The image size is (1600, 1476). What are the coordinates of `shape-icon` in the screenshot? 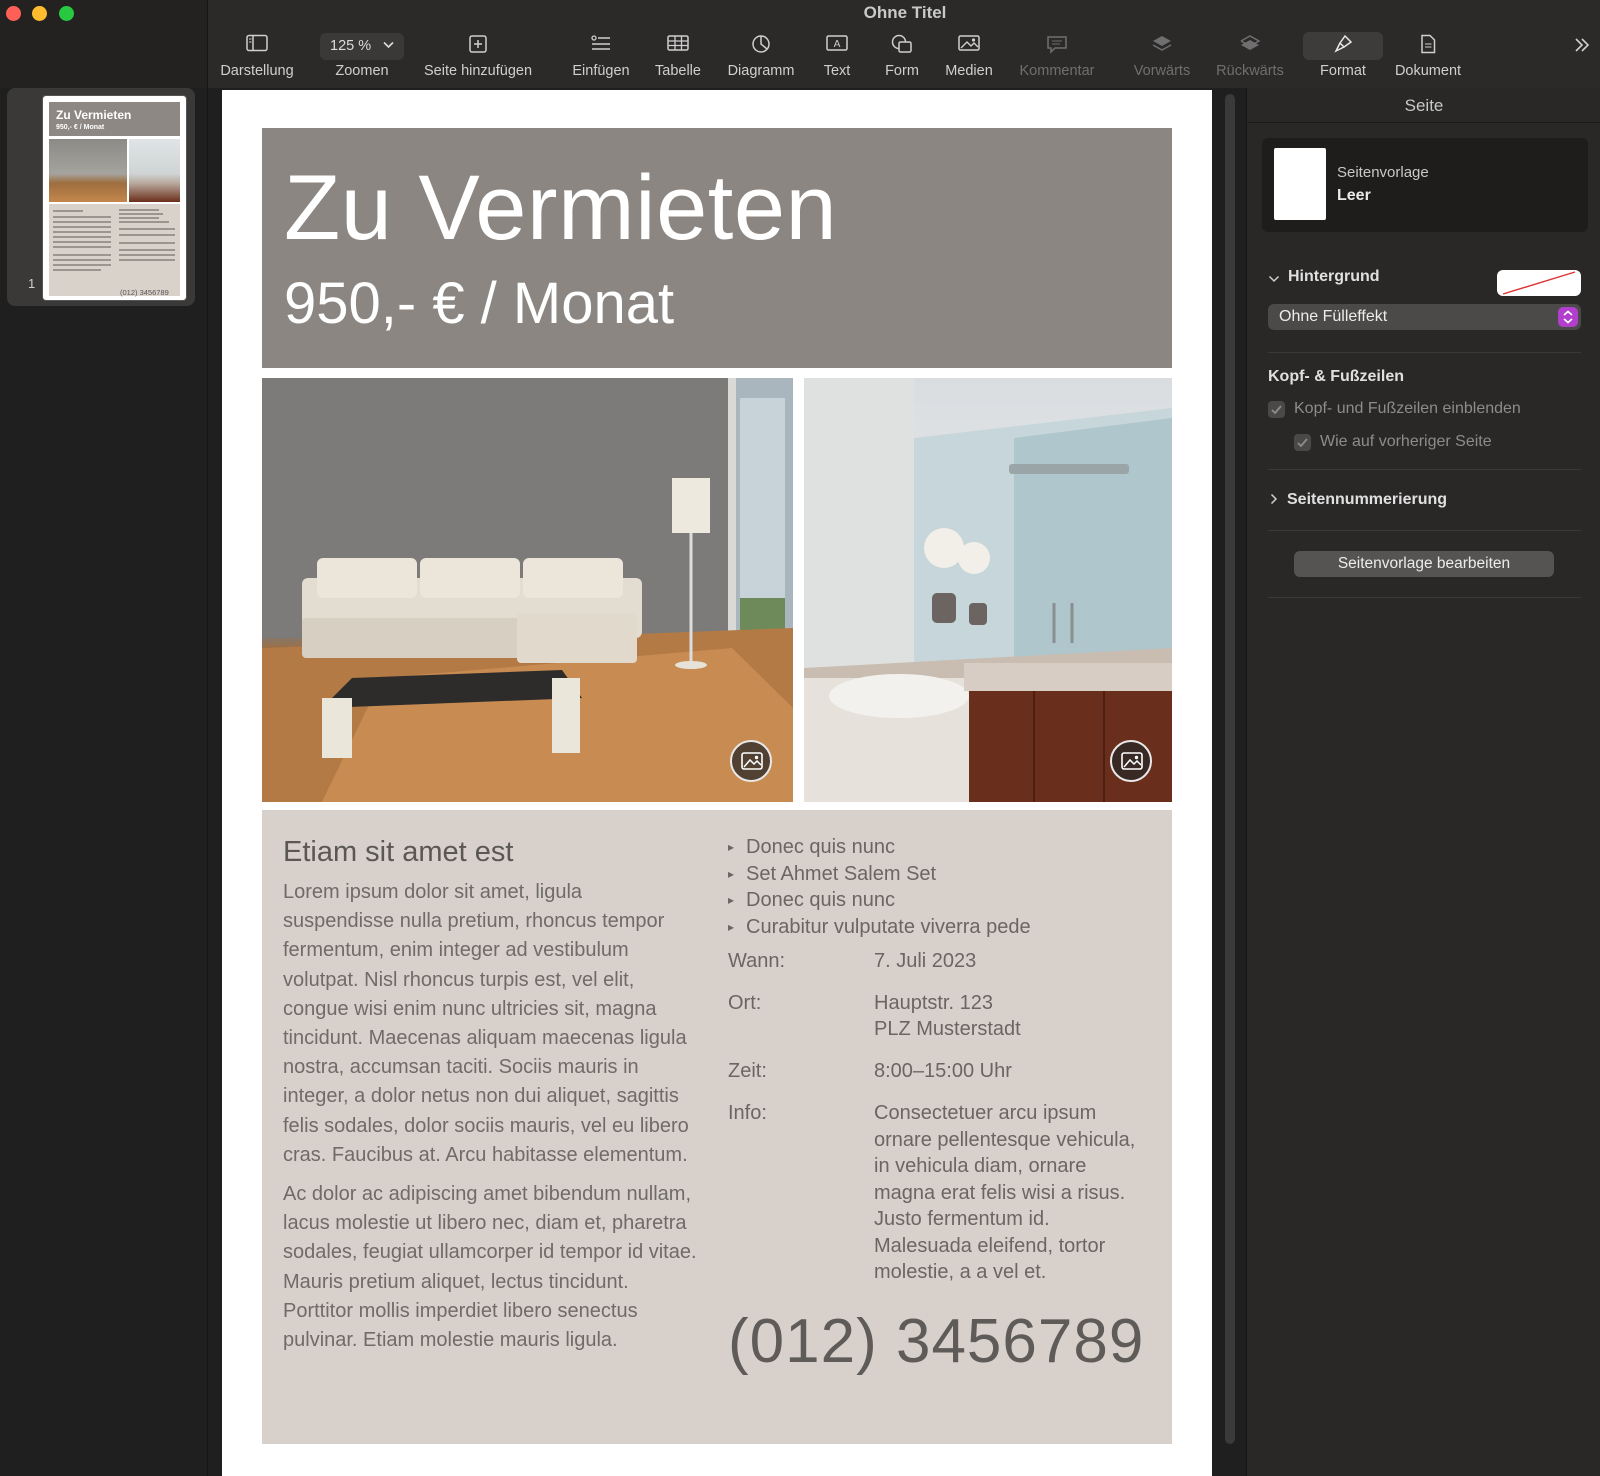 It's located at (902, 46).